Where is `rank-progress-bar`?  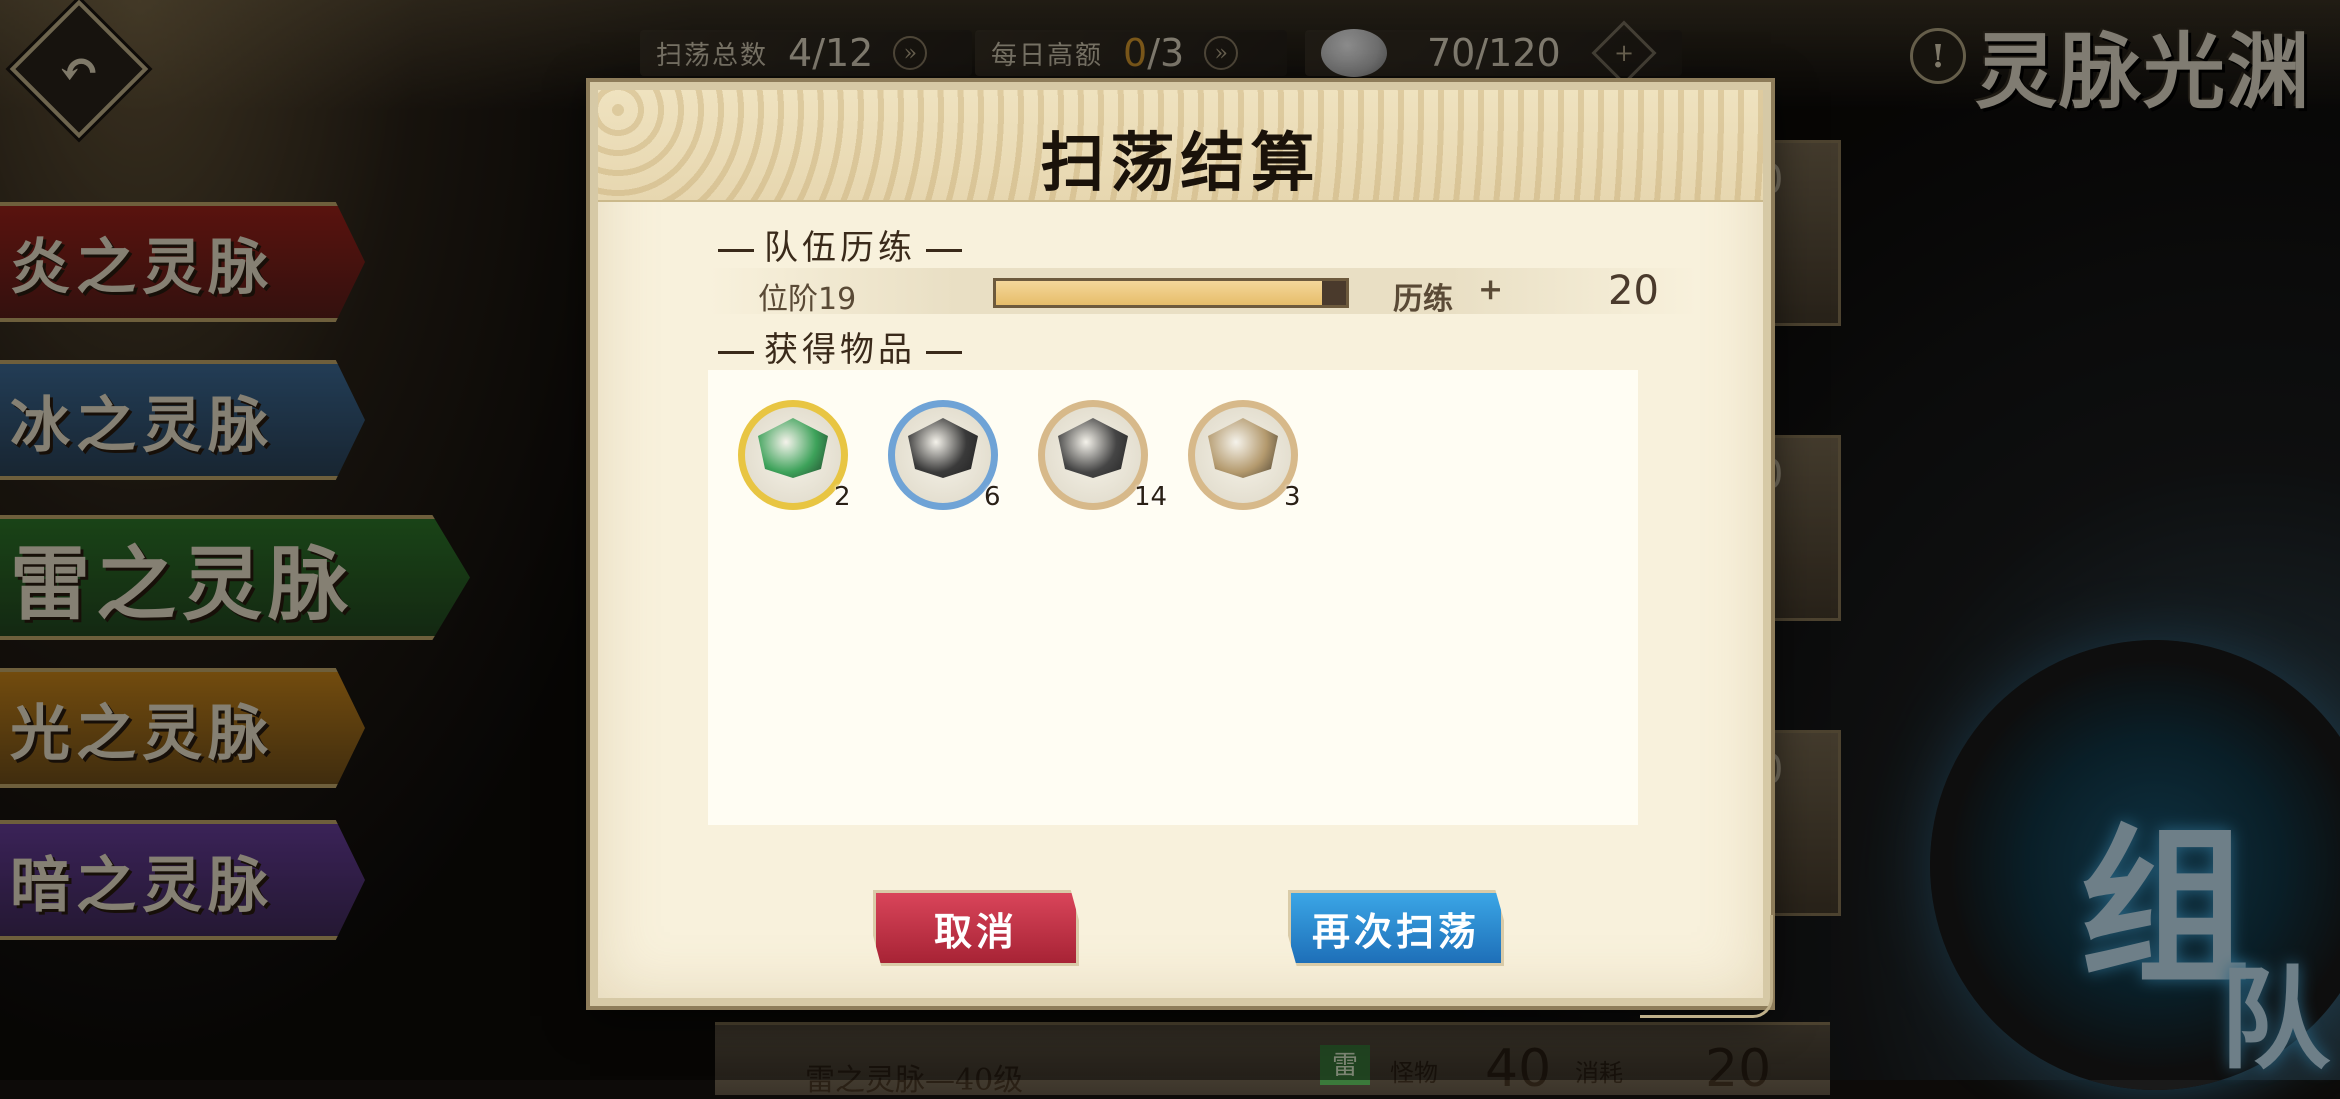
rank-progress-bar is located at coordinates (1171, 293).